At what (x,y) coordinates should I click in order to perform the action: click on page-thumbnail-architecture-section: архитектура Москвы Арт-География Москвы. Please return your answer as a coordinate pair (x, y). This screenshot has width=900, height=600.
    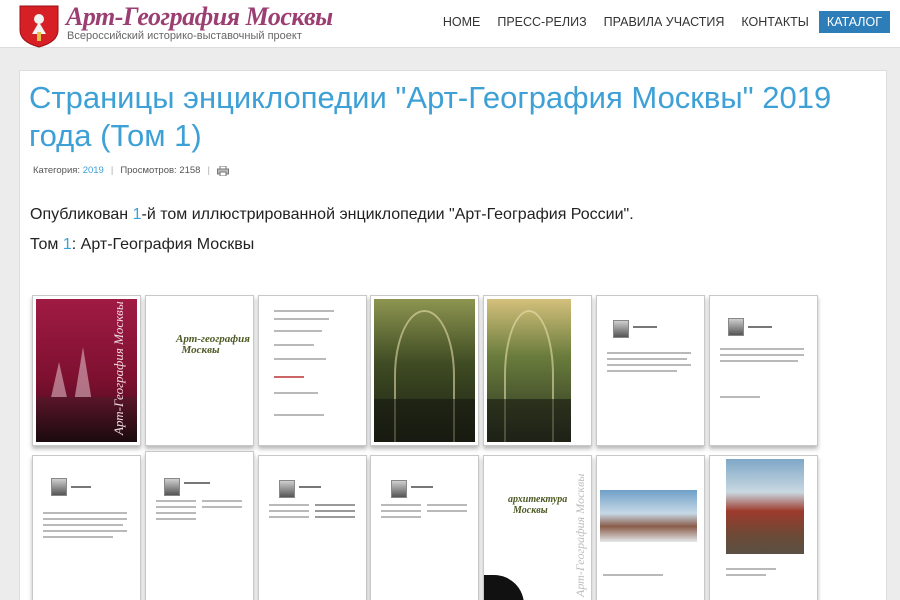
    Looking at the image, I should click on (537, 527).